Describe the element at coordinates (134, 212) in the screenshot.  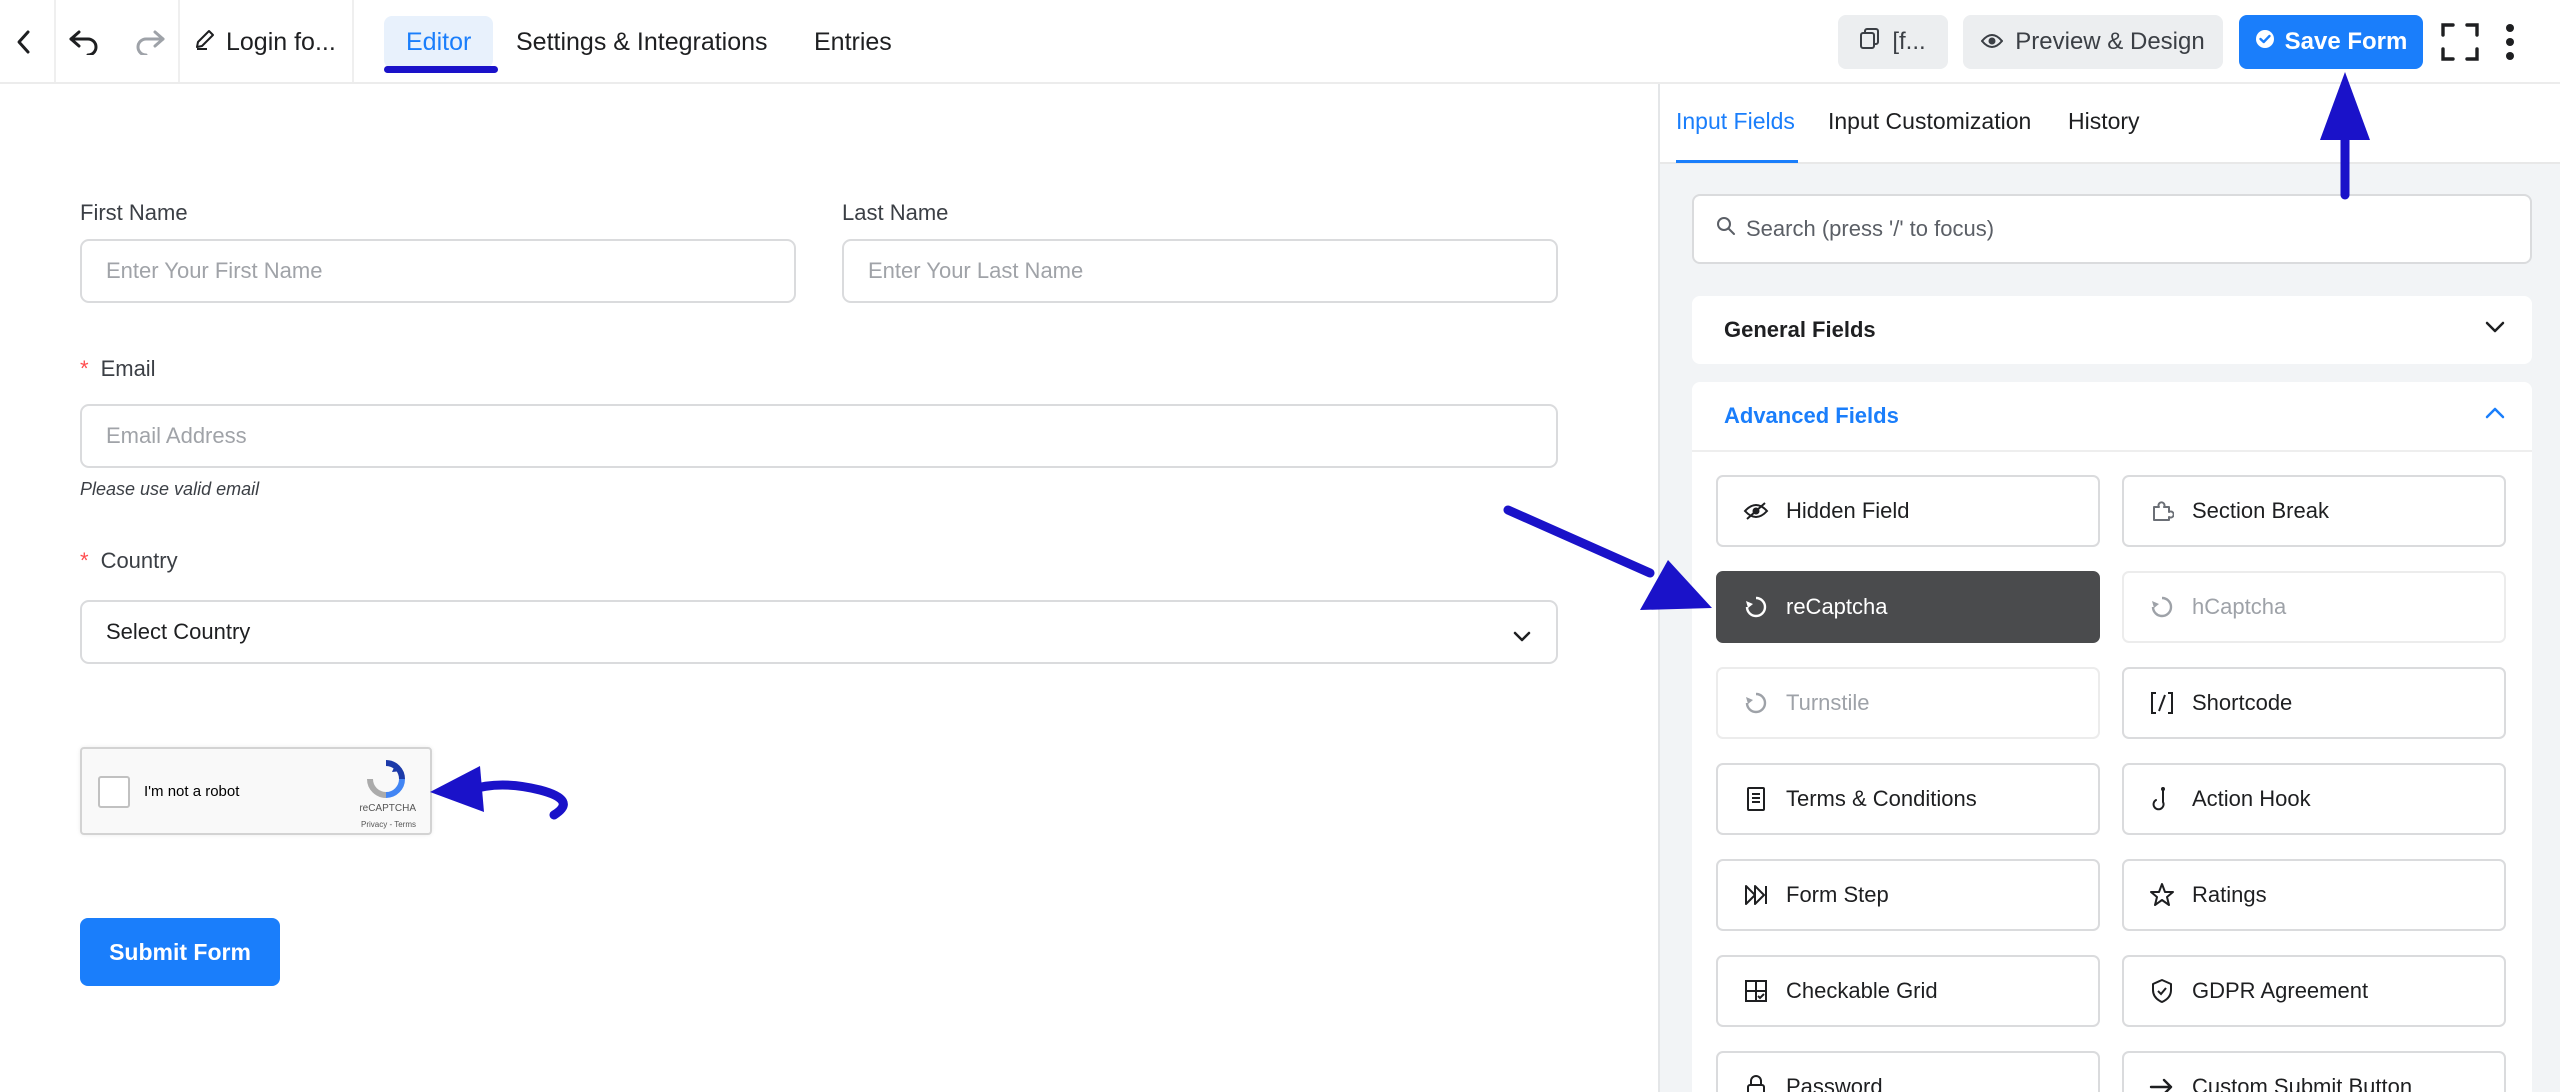
I see `first-name-label: First Name` at that location.